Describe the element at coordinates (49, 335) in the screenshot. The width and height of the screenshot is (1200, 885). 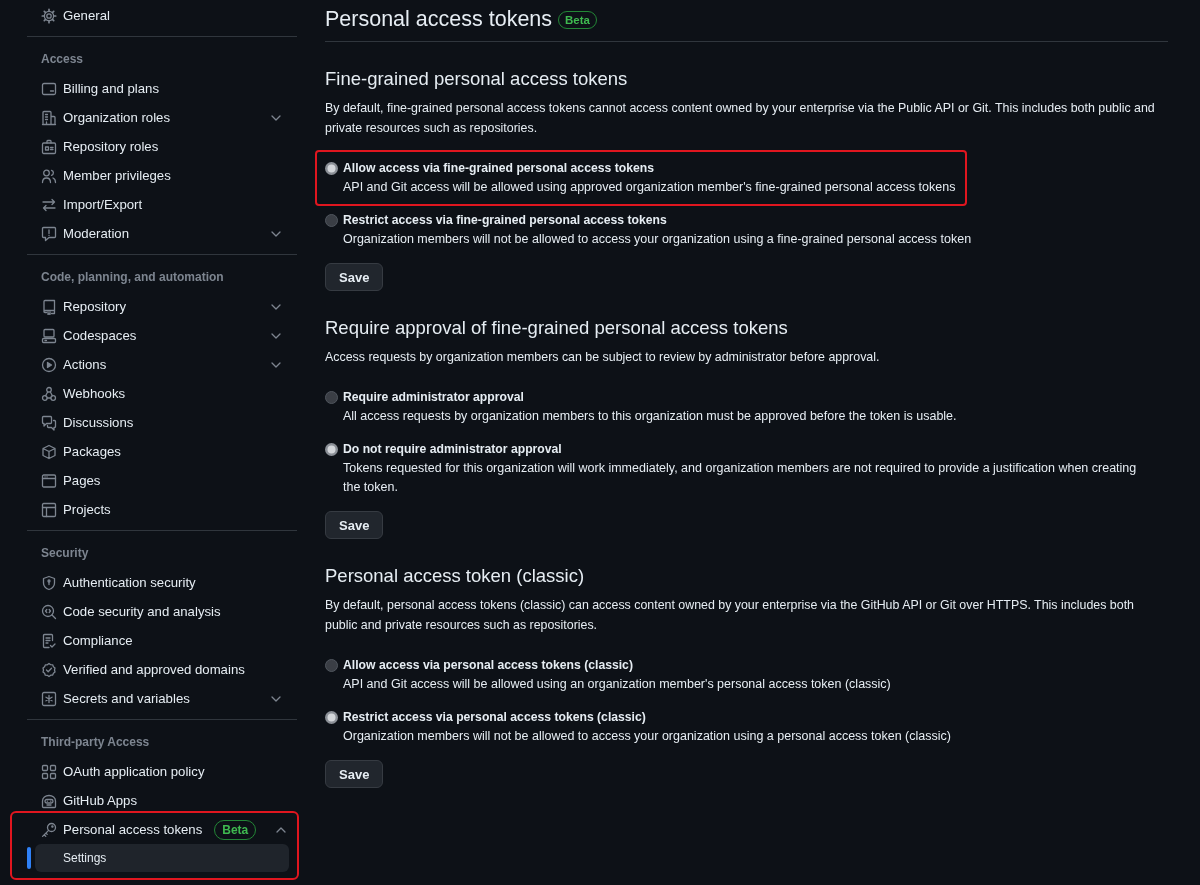
I see `laptop-icon` at that location.